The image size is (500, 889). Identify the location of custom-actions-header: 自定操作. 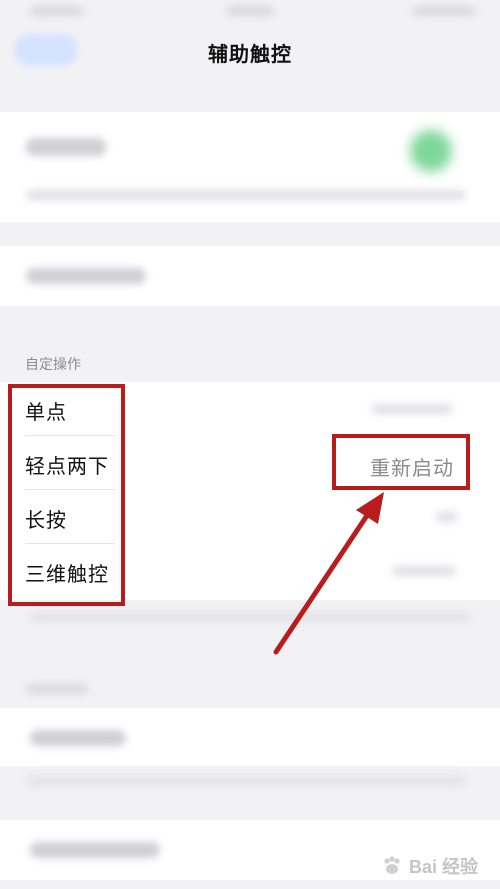
(53, 364).